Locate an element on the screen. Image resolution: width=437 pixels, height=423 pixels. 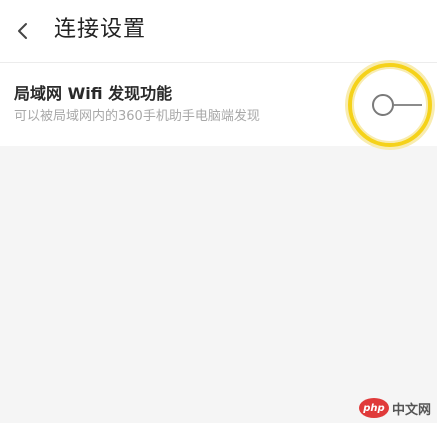
setting-description: 可以被局域网内的360手机助手电脑端发现 is located at coordinates (137, 116).